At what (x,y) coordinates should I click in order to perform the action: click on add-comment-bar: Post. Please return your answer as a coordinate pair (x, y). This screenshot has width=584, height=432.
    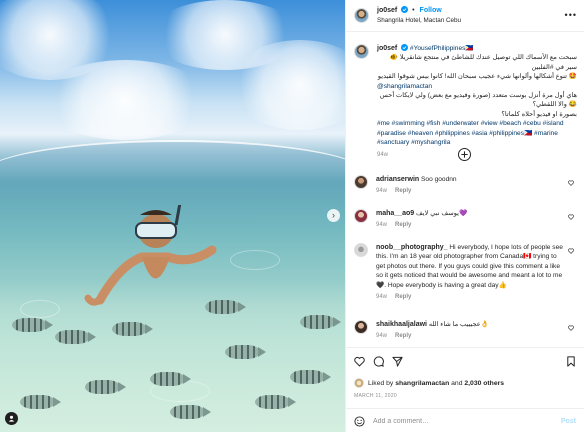
    Looking at the image, I should click on (465, 420).